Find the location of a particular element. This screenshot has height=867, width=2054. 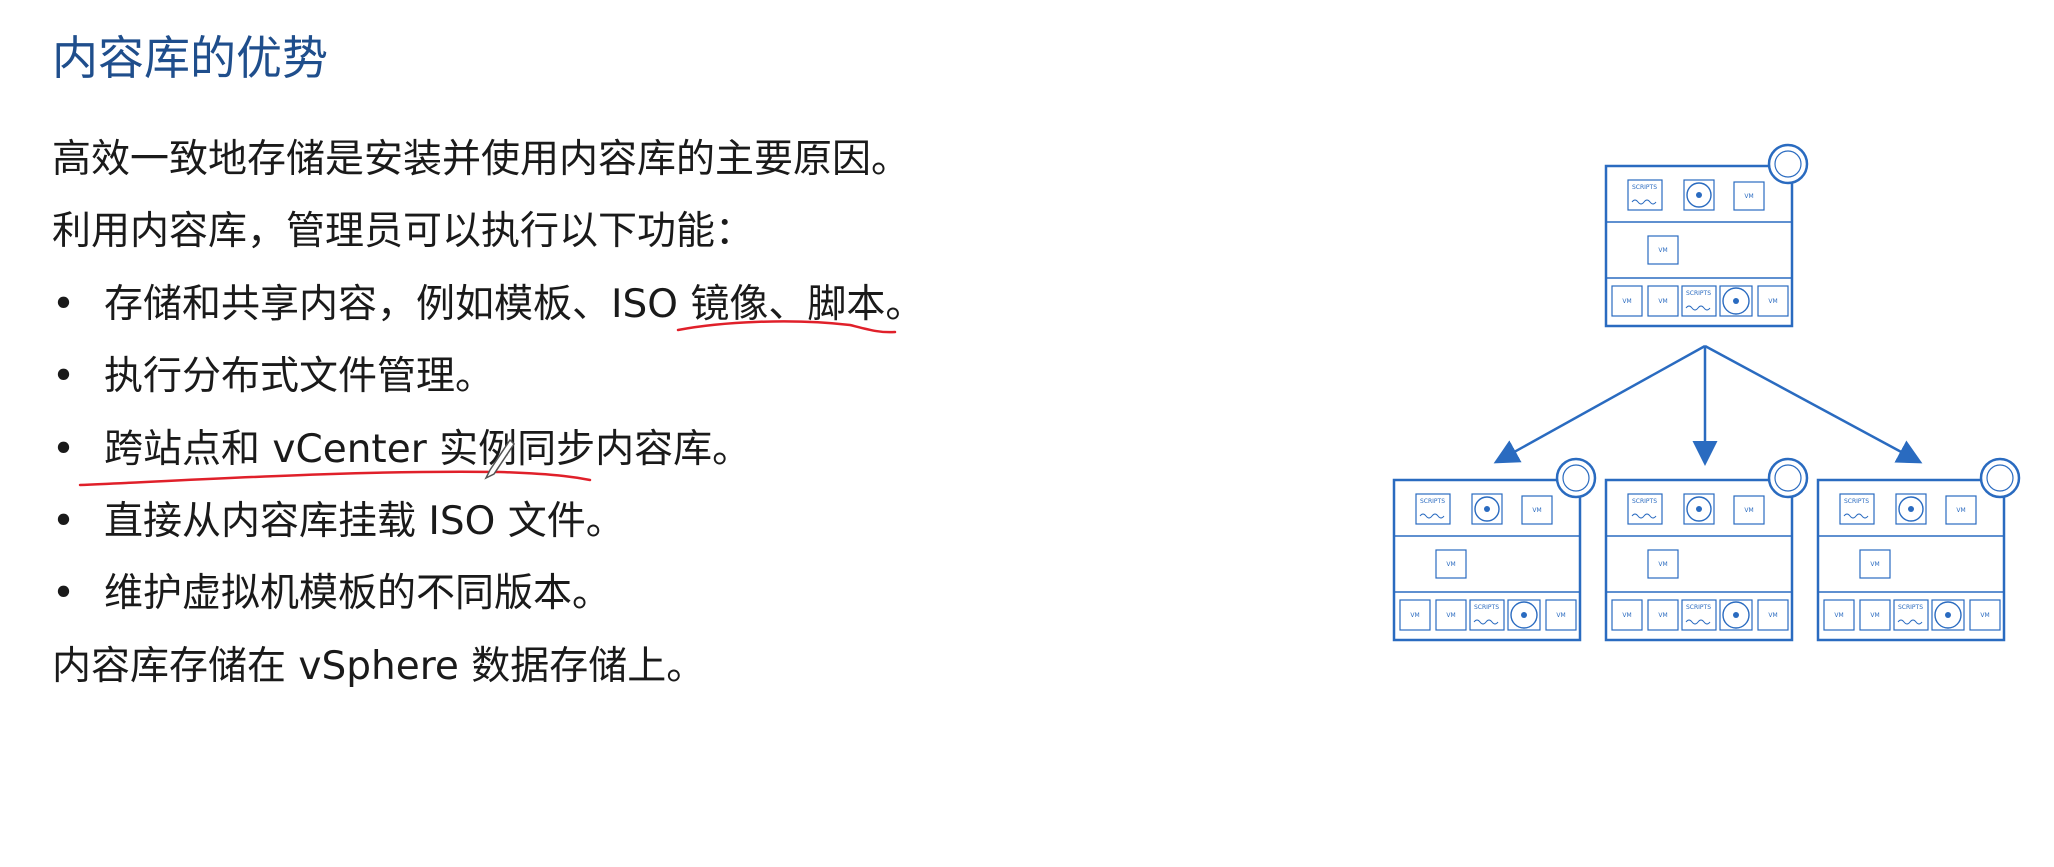

subscribed-library-3: SCRIPTS VM VM VM VM SCRIPTS VM is located at coordinates (1918, 549).